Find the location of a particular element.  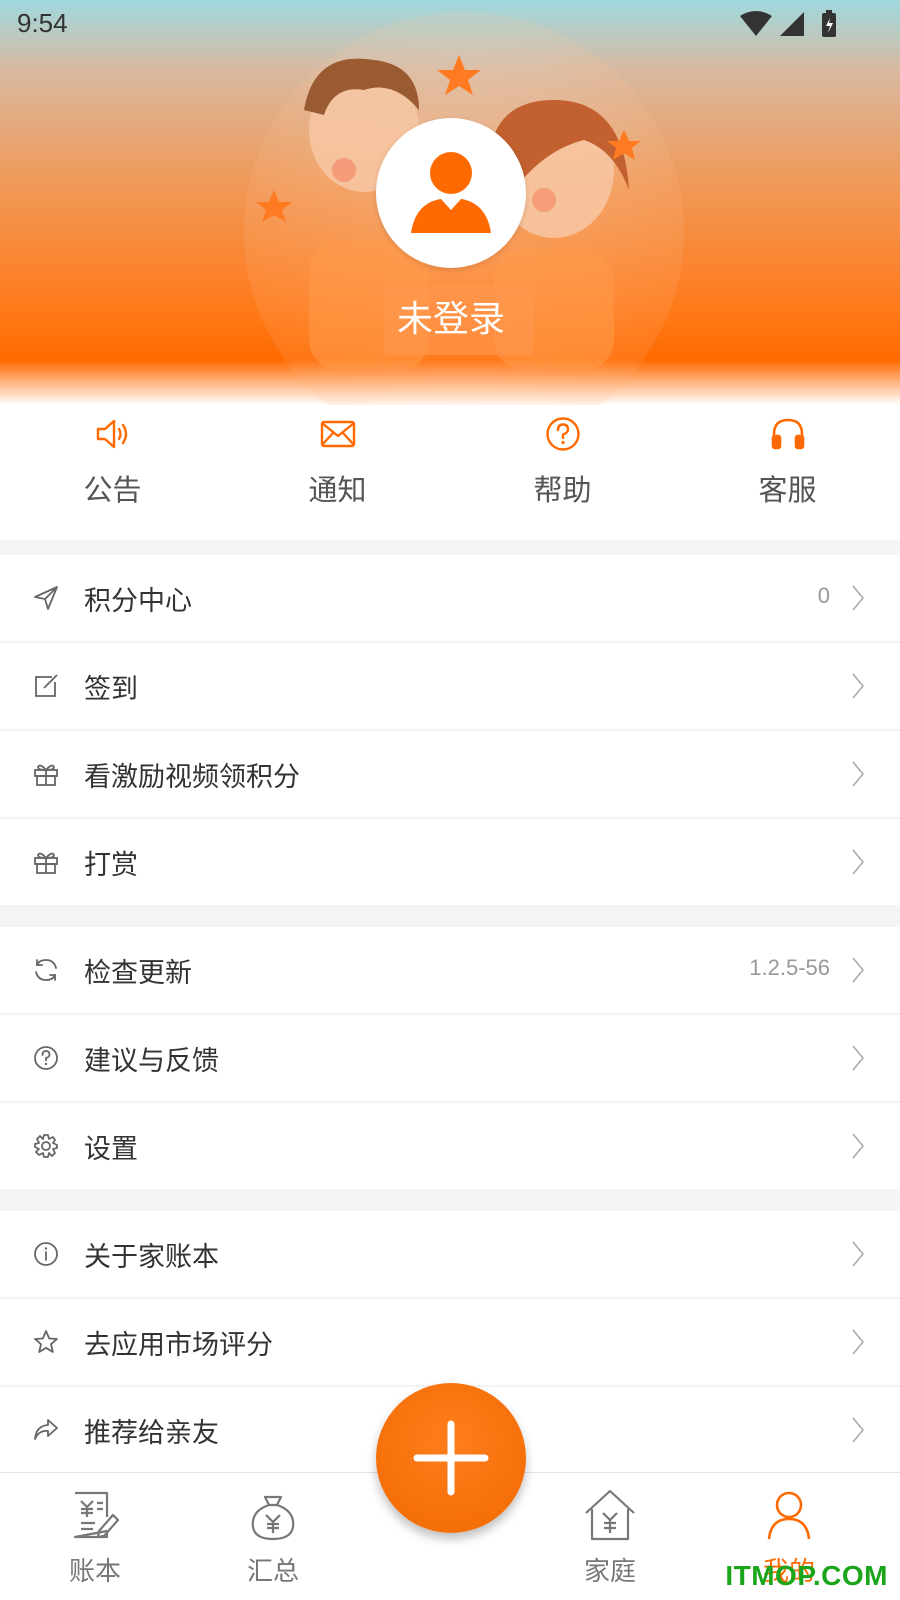

notification-label: 通知 is located at coordinates (337, 490).